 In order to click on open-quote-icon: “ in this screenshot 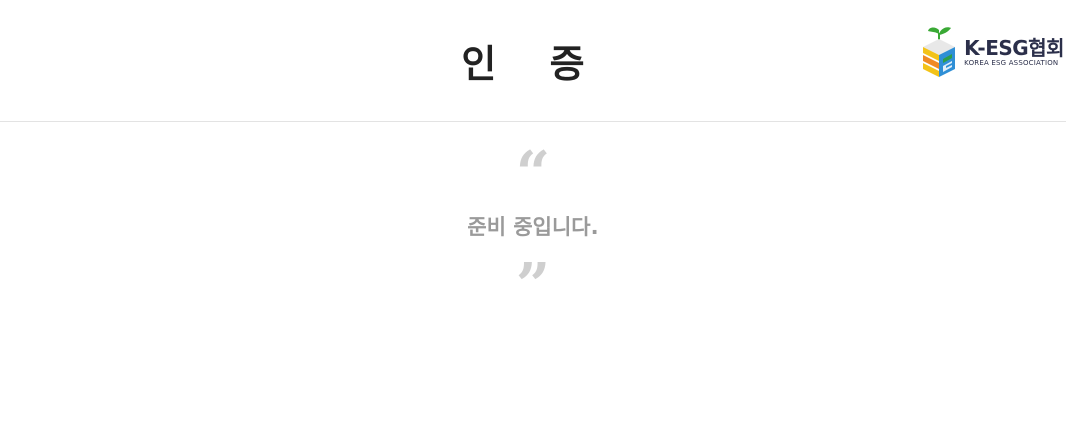, I will do `click(533, 174)`.